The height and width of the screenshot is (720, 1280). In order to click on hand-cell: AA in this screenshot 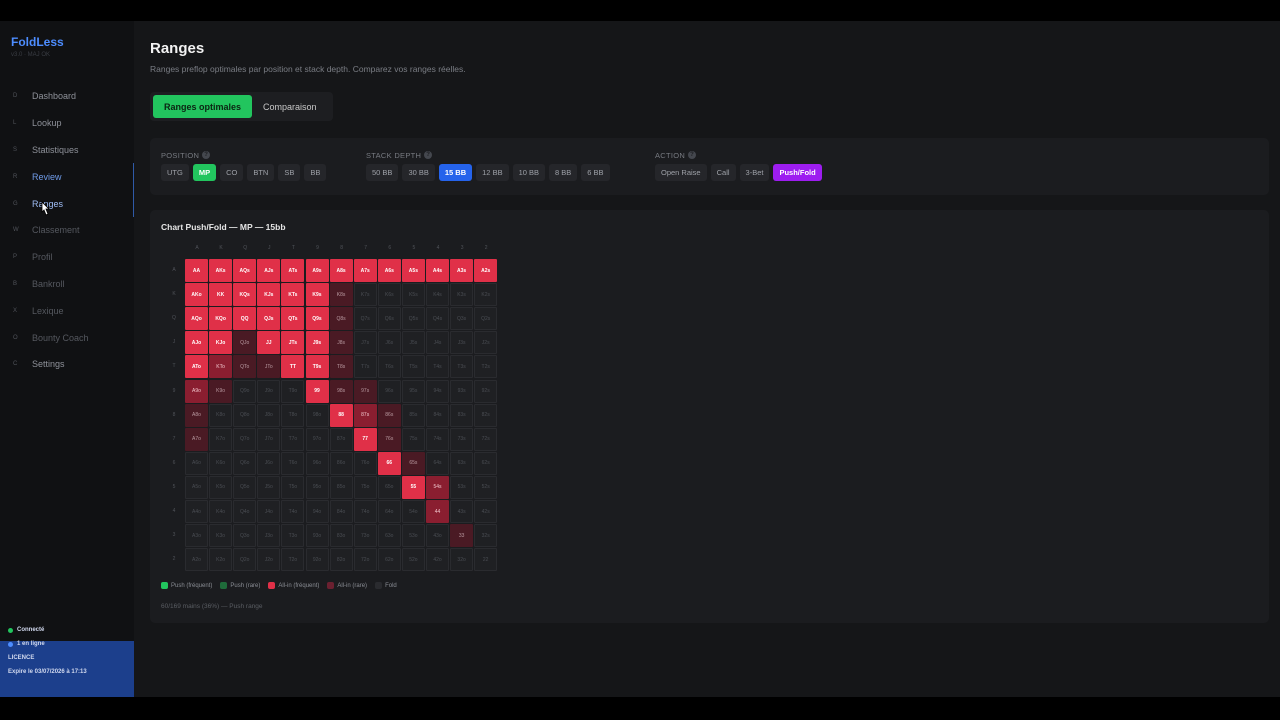, I will do `click(196, 270)`.